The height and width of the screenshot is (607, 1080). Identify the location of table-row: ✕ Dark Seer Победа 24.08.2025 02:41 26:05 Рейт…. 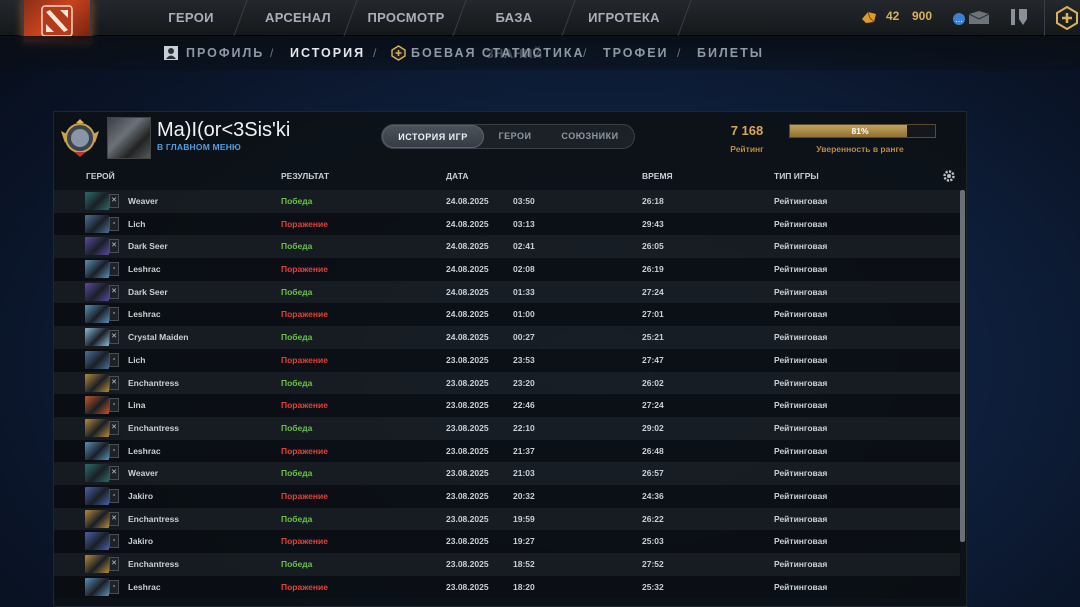
(507, 247).